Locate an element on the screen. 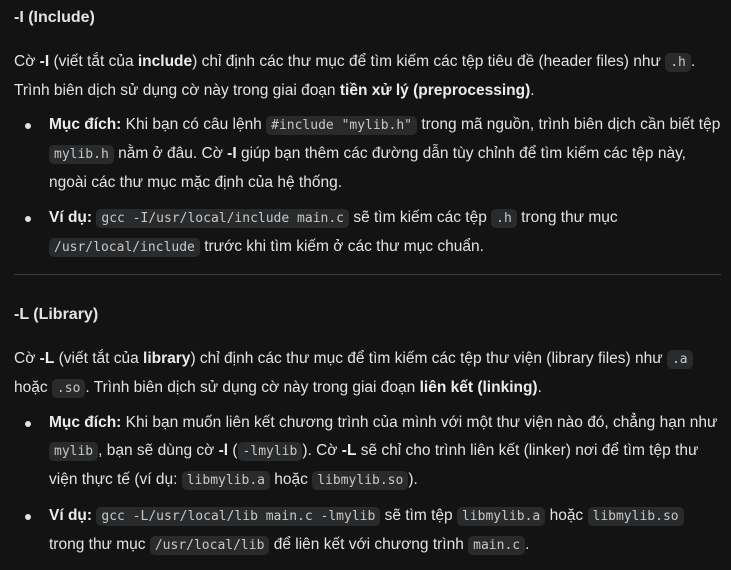  include-heading: -I (Include) is located at coordinates (54, 17).